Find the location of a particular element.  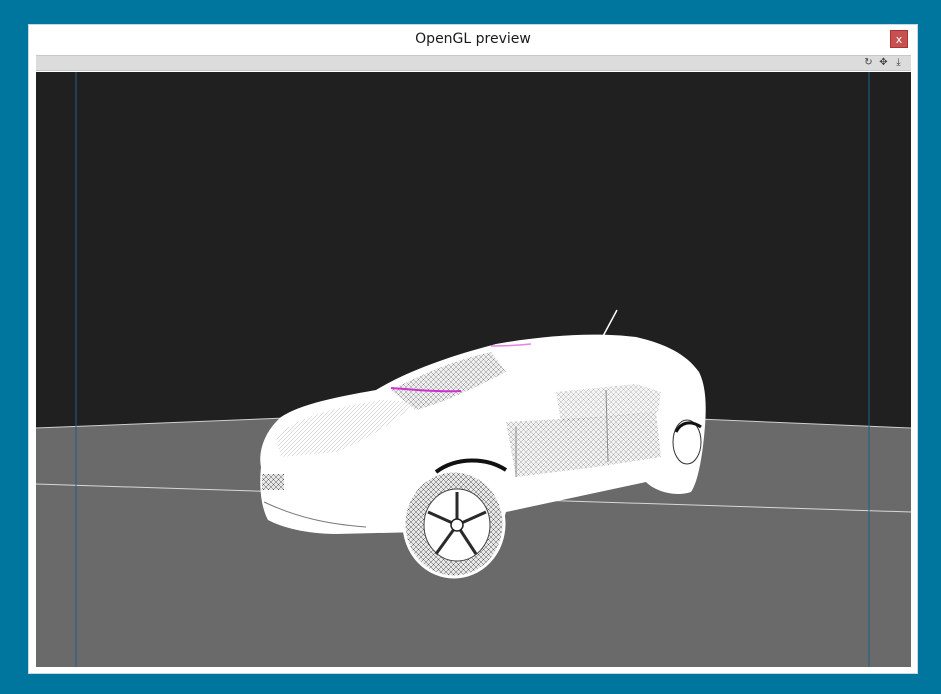

viewport-toolbar: ↻ ✥ ⤓ is located at coordinates (473, 63).